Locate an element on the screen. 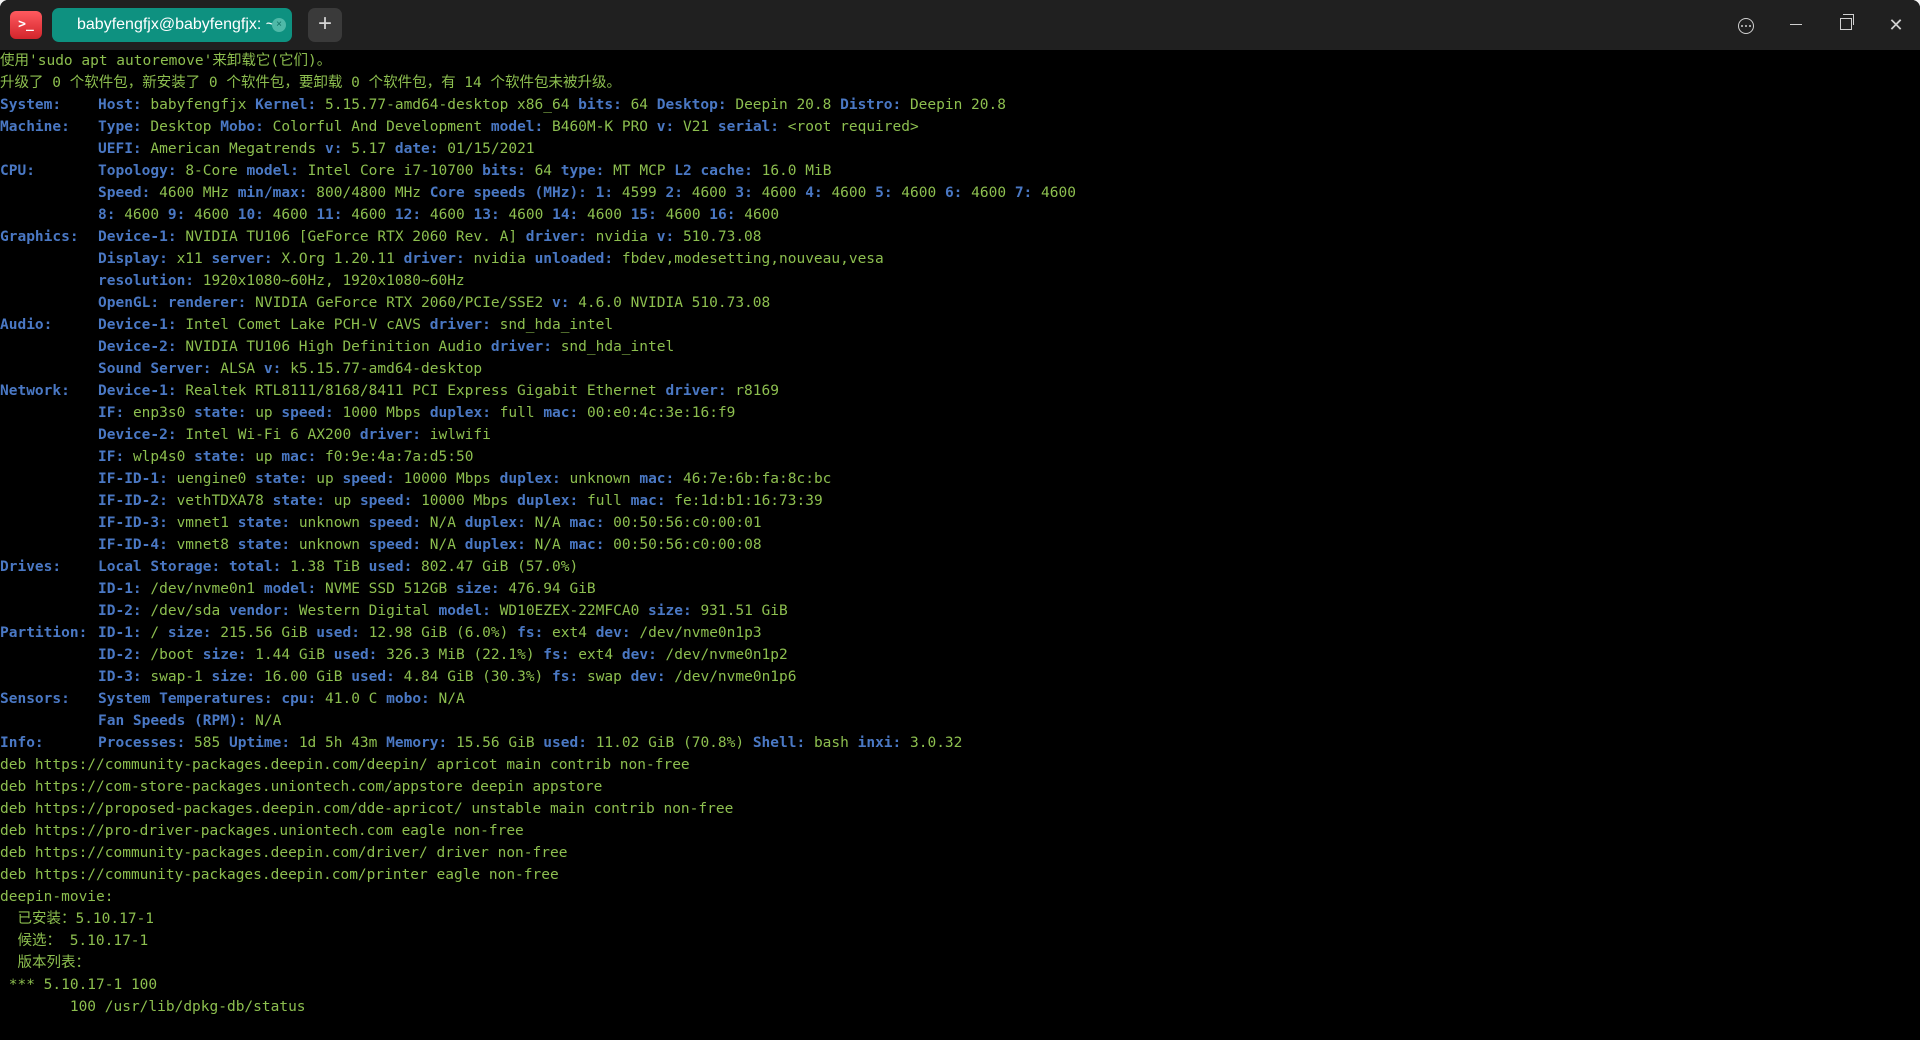 The height and width of the screenshot is (1040, 1920). field-value: 00:50:56:c0:00:01 is located at coordinates (687, 523).